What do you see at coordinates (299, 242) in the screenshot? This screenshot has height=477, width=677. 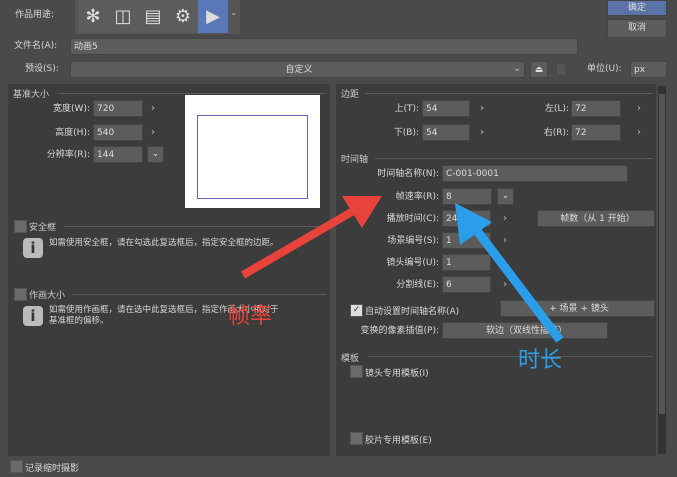 I see `red-arrow-shaft` at bounding box center [299, 242].